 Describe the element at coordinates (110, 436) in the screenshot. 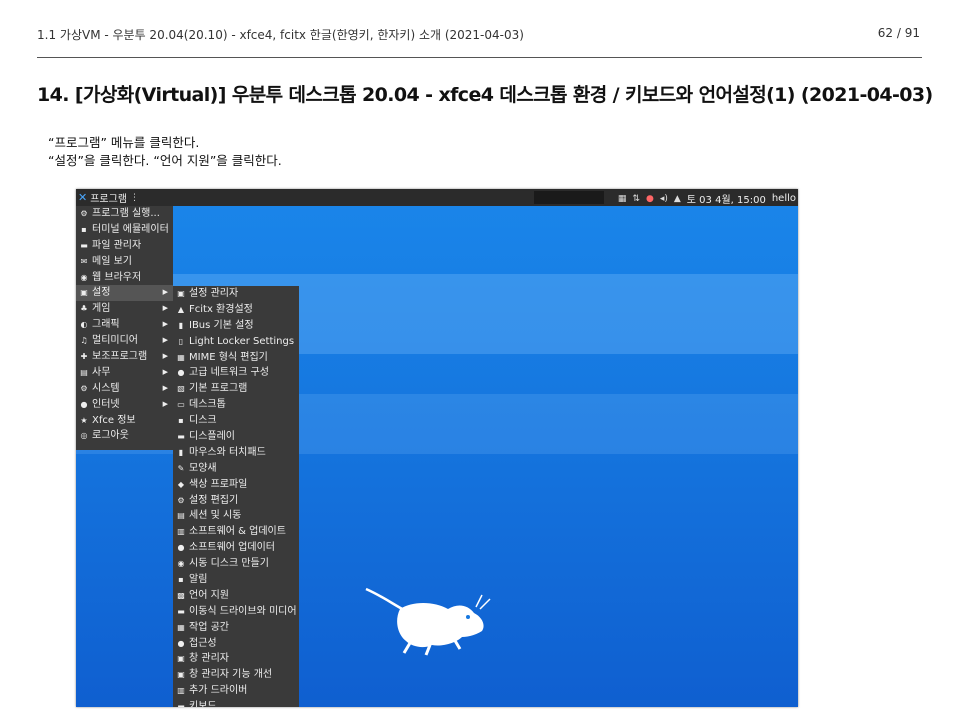

I see `menu-item-label: 로그아웃` at that location.